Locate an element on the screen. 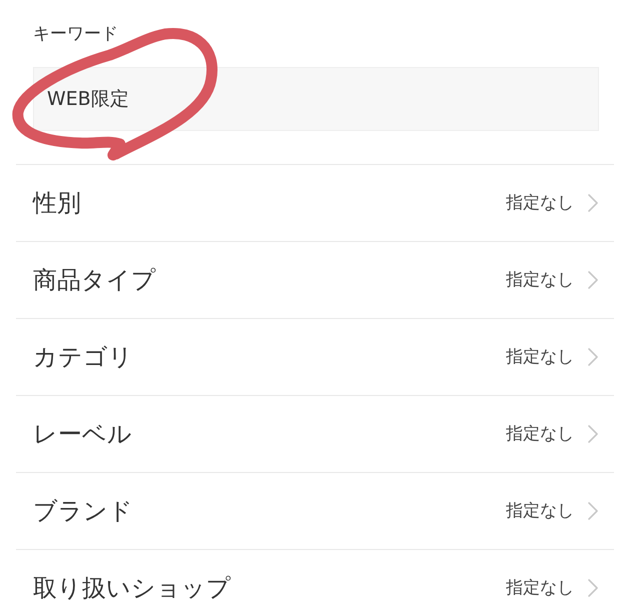  filter-label: ブランド is located at coordinates (83, 511).